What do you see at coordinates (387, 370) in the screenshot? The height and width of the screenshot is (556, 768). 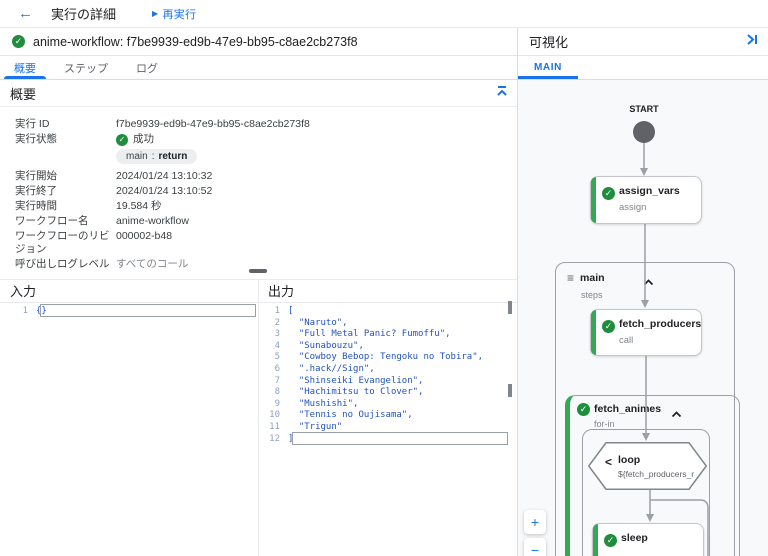 I see `code-line: 6 ".hack//Sign",` at bounding box center [387, 370].